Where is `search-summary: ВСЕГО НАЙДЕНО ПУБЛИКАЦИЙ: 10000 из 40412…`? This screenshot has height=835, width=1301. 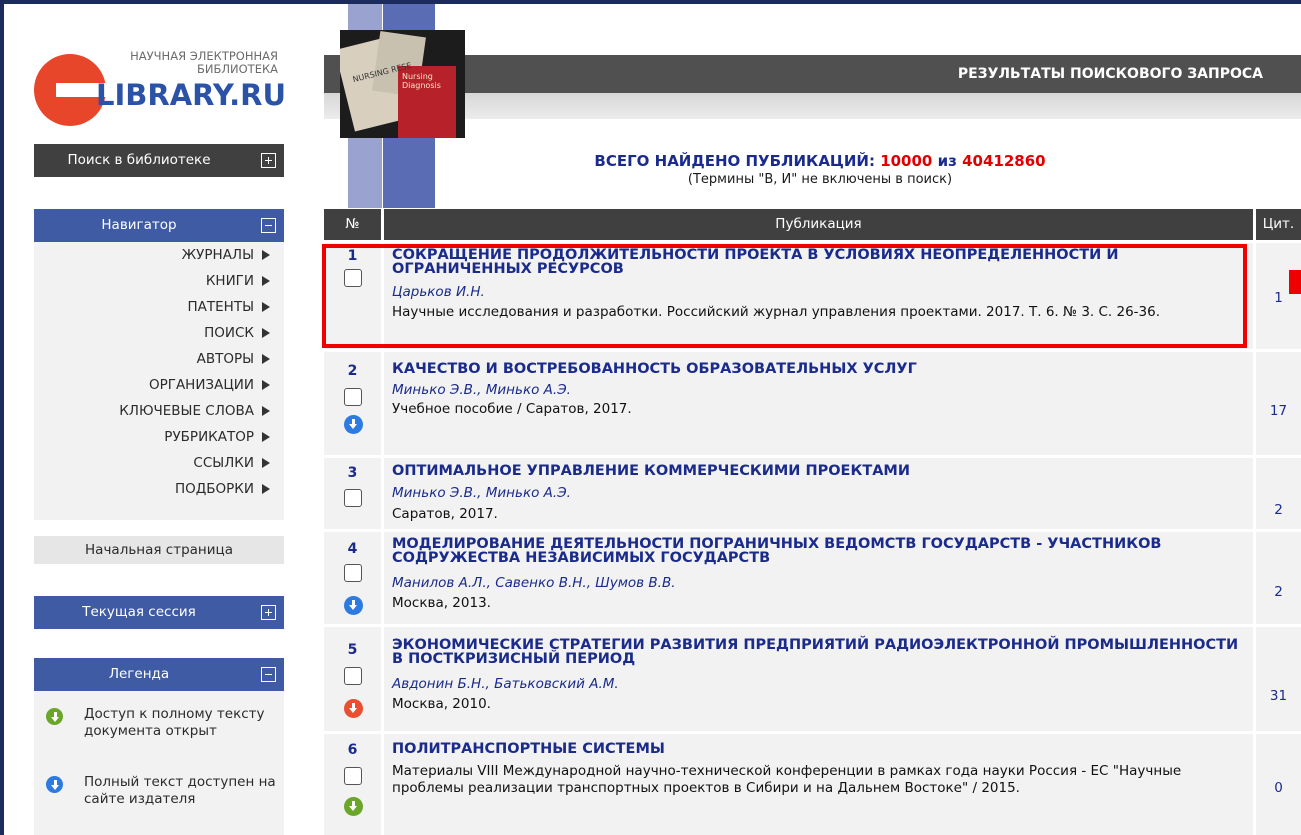 search-summary: ВСЕГО НАЙДЕНО ПУБЛИКАЦИЙ: 10000 из 40412… is located at coordinates (820, 169).